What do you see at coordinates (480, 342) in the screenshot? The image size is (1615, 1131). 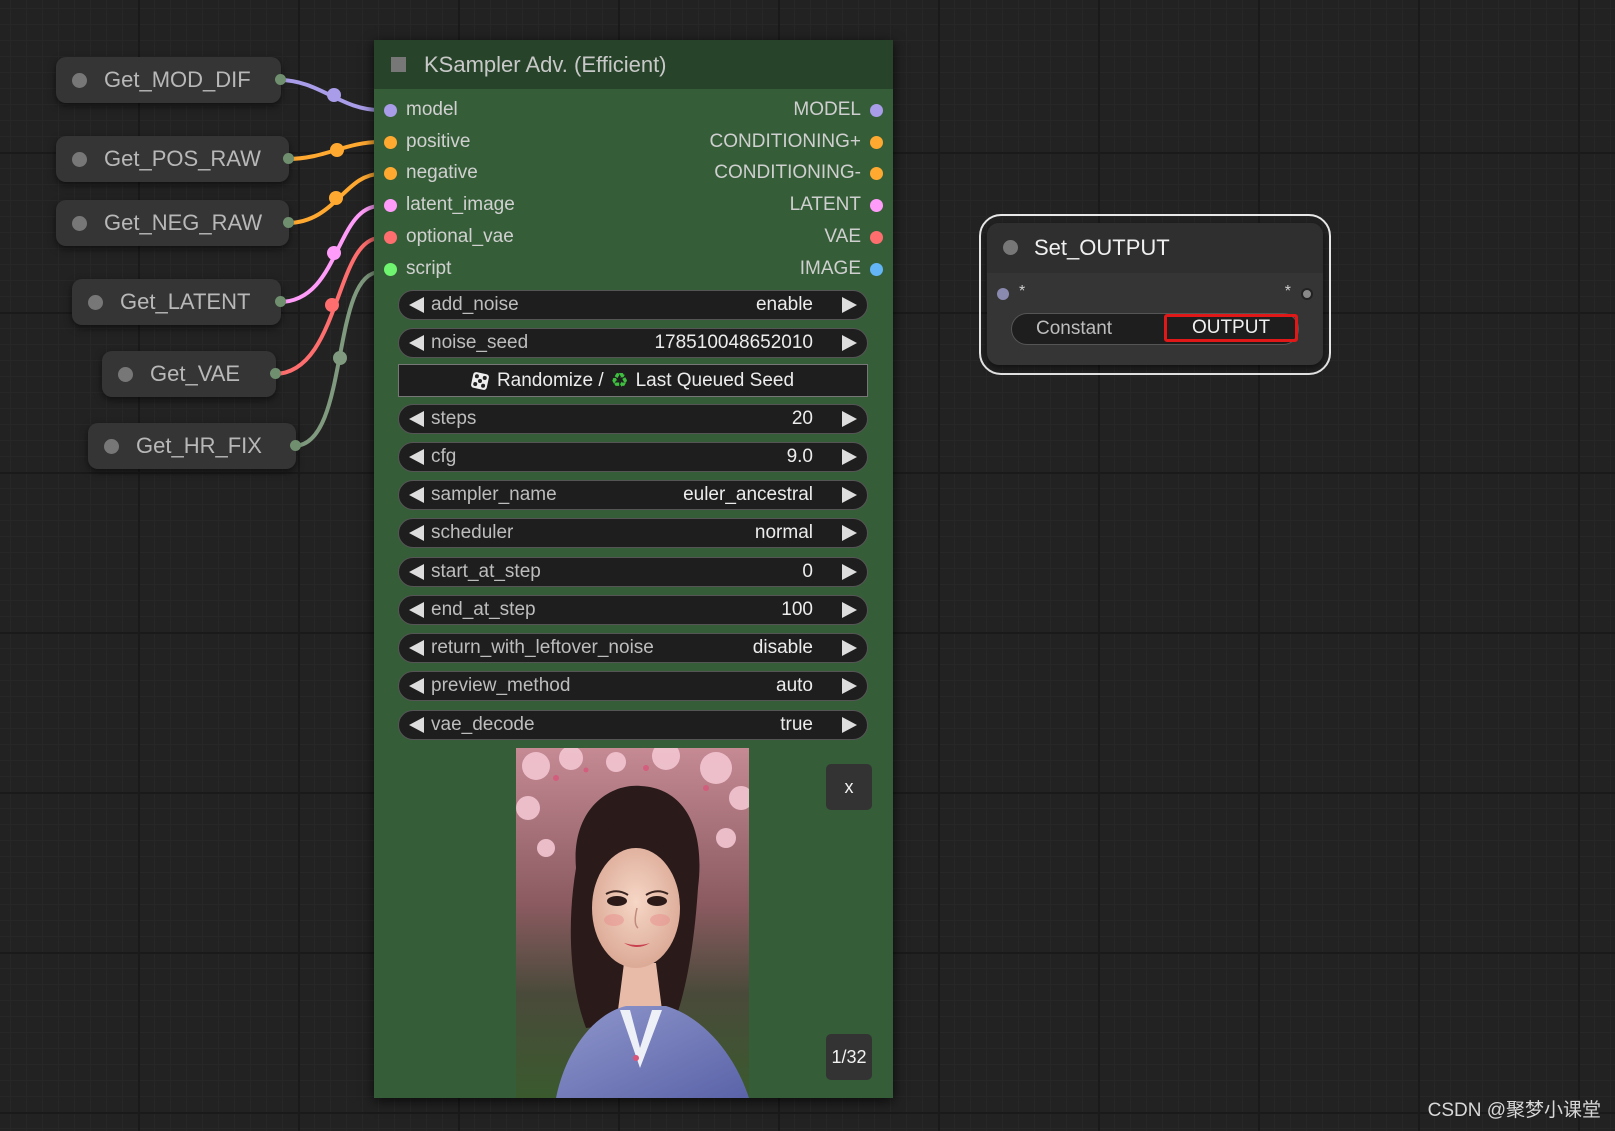 I see `widget-label: noise_seed` at bounding box center [480, 342].